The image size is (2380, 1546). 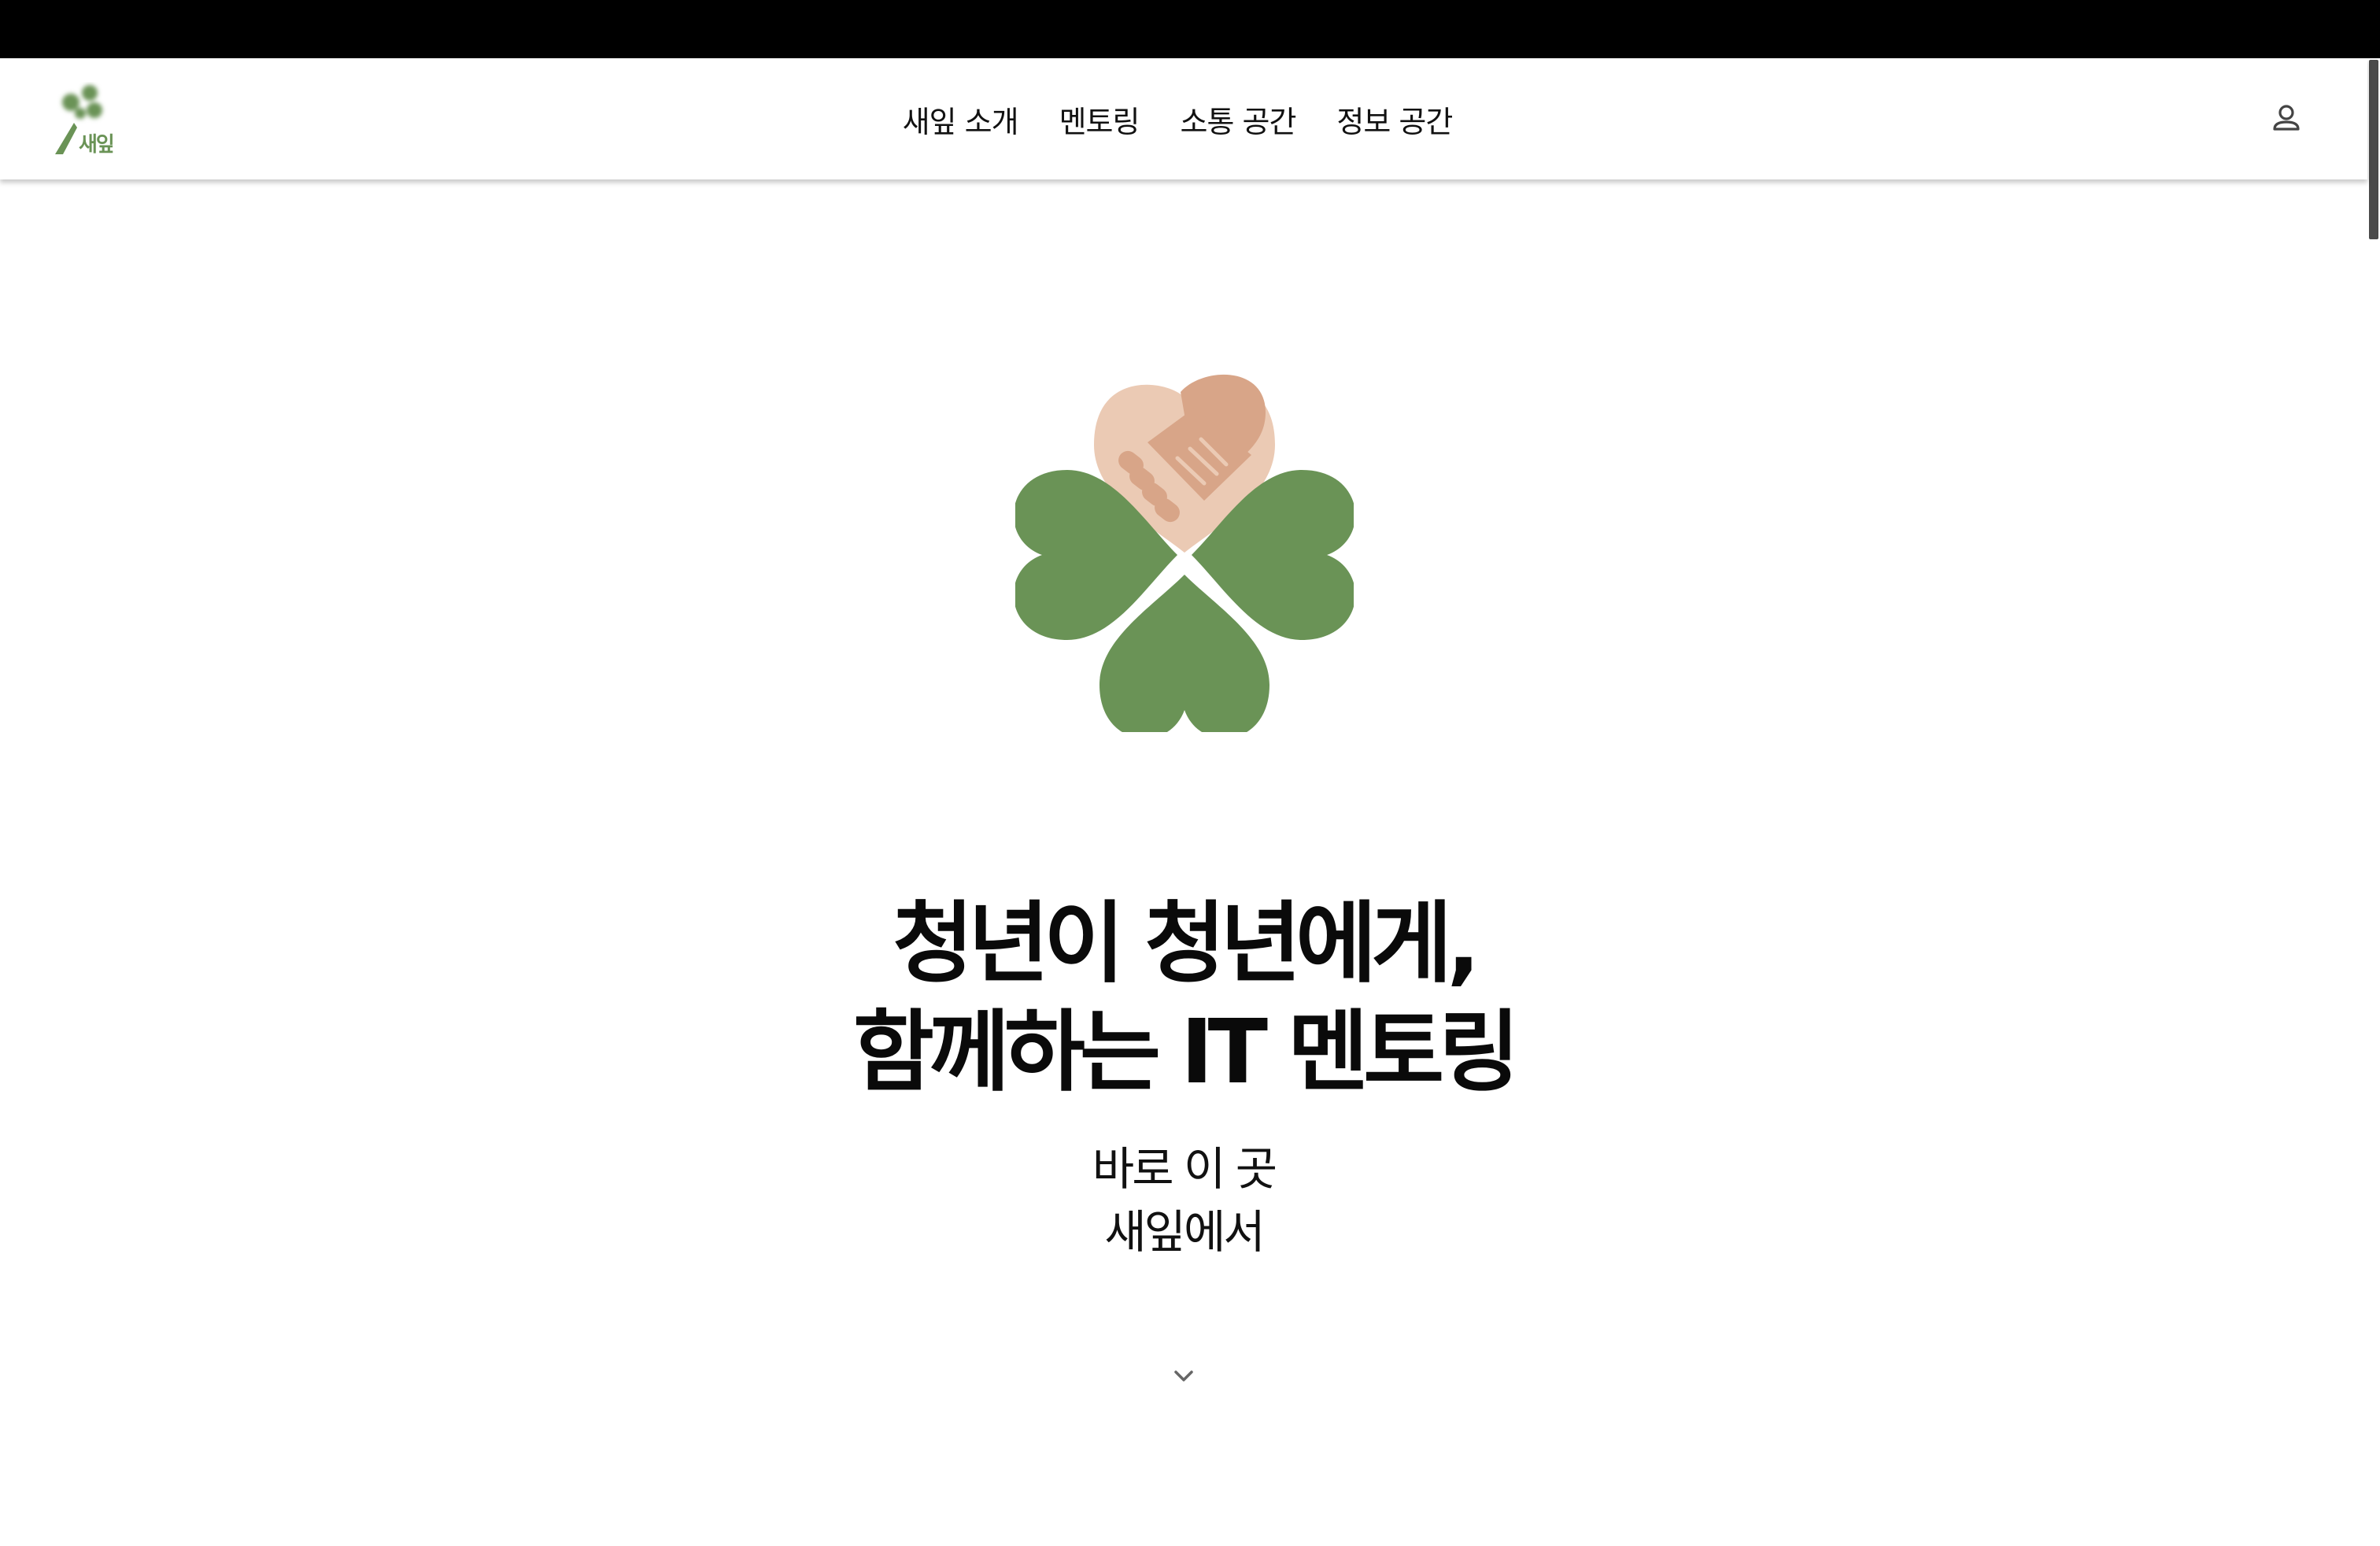 I want to click on chevron-down-icon, so click(x=1183, y=1375).